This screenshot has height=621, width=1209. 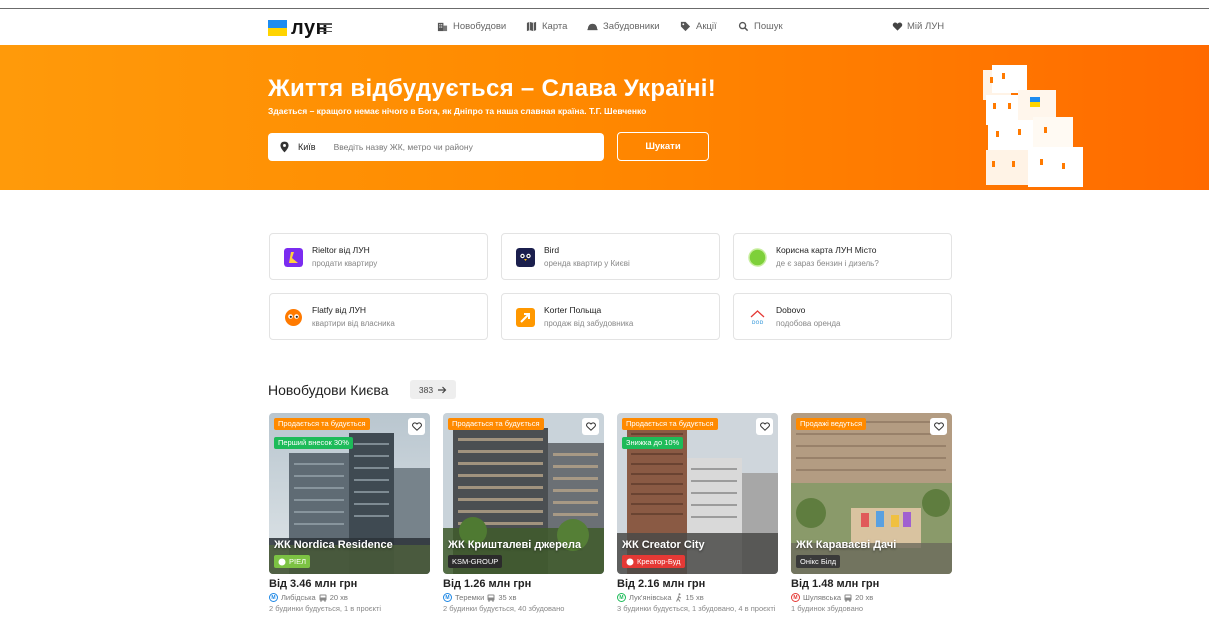 I want to click on service-title: Dobovo, so click(x=791, y=310).